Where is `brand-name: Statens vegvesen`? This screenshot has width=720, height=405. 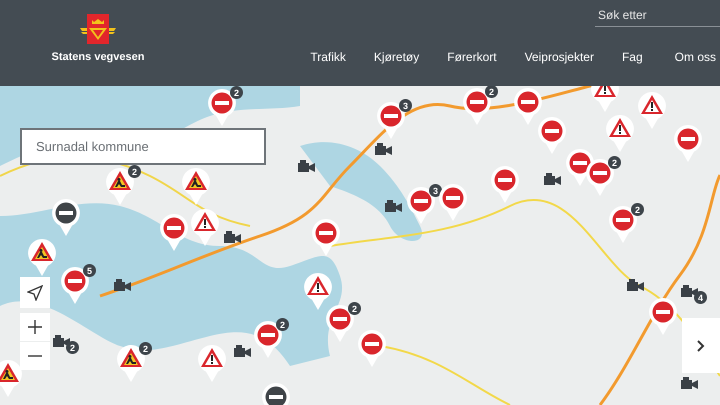
brand-name: Statens vegvesen is located at coordinates (98, 57).